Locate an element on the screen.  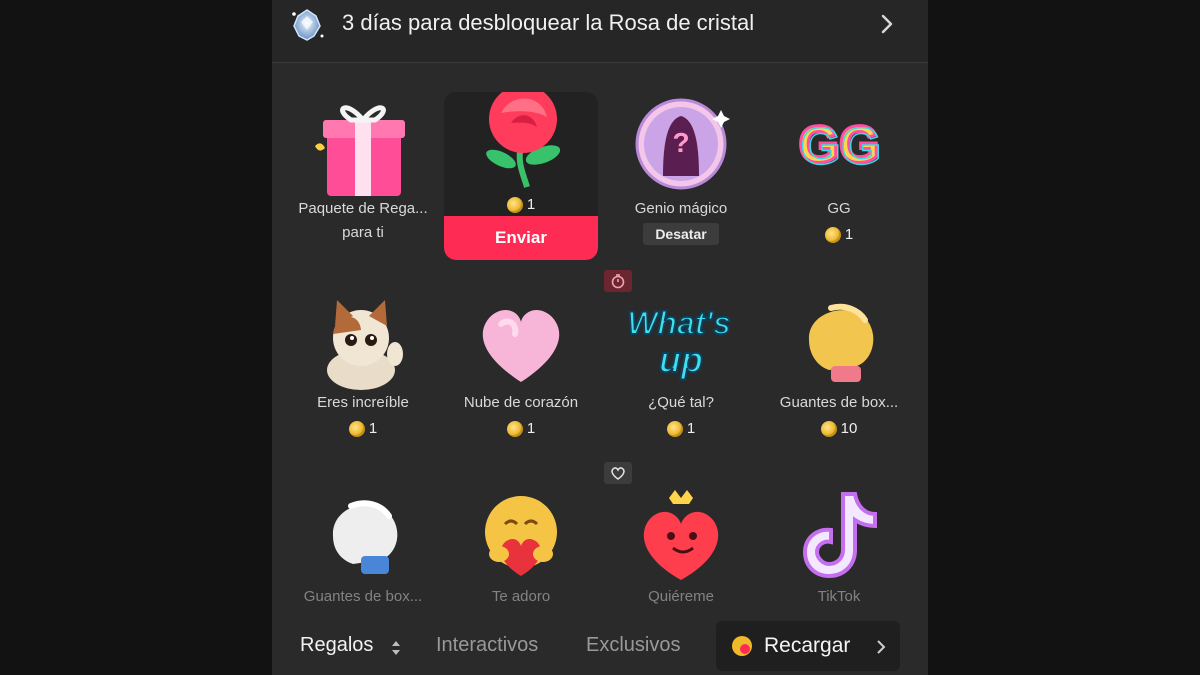
boxing-glove-gold-icon is located at coordinates (841, 342).